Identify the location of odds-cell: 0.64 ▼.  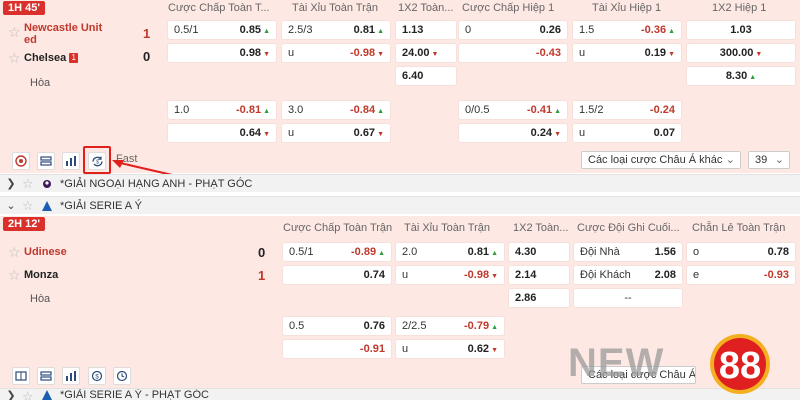
(222, 133).